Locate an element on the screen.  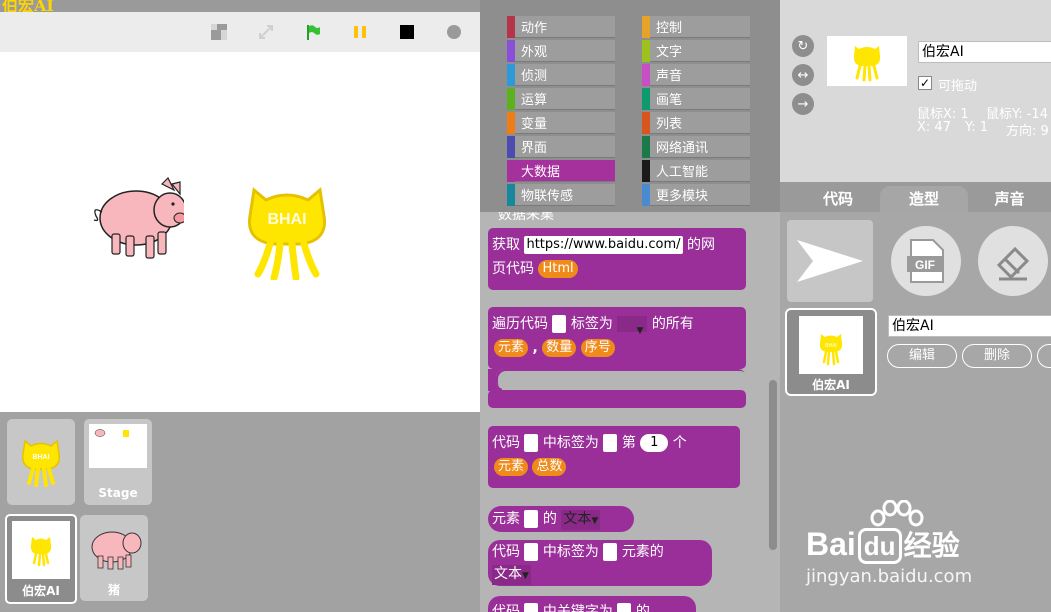
category-left-5: 界面 is located at coordinates (561, 146).